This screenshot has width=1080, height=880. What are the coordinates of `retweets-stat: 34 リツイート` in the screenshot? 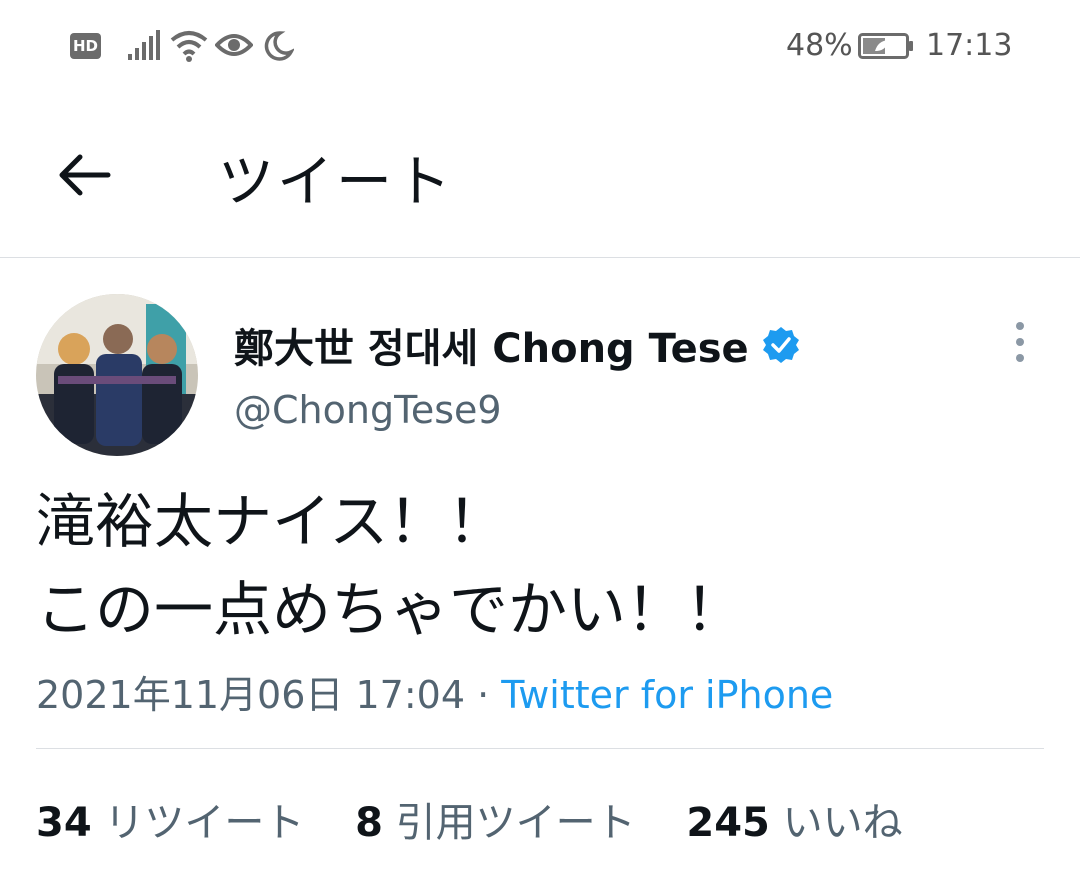 It's located at (170, 823).